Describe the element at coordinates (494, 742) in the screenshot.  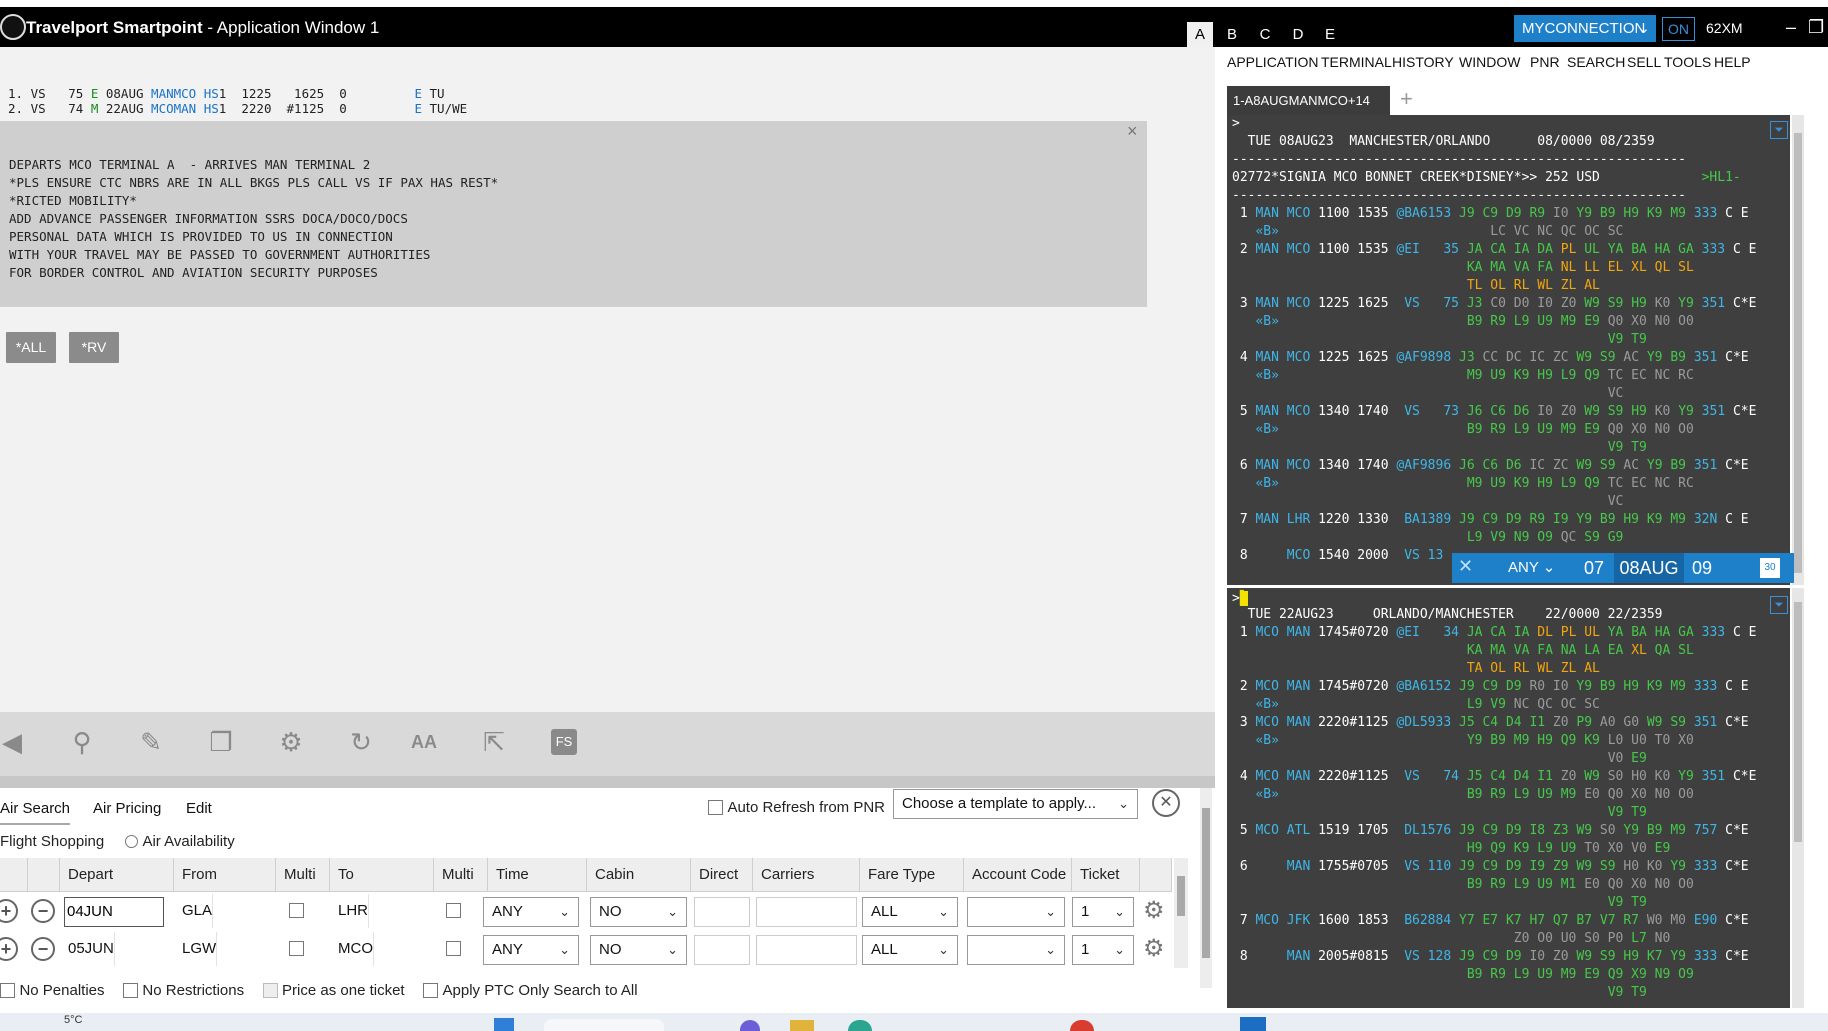
I see `external-link-icon: ⇱` at that location.